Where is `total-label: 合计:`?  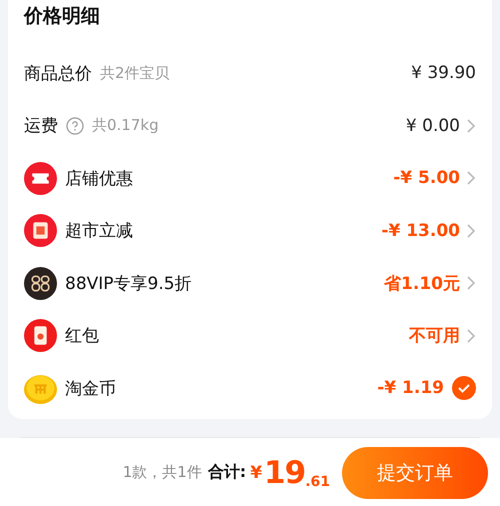 total-label: 合计: is located at coordinates (227, 472).